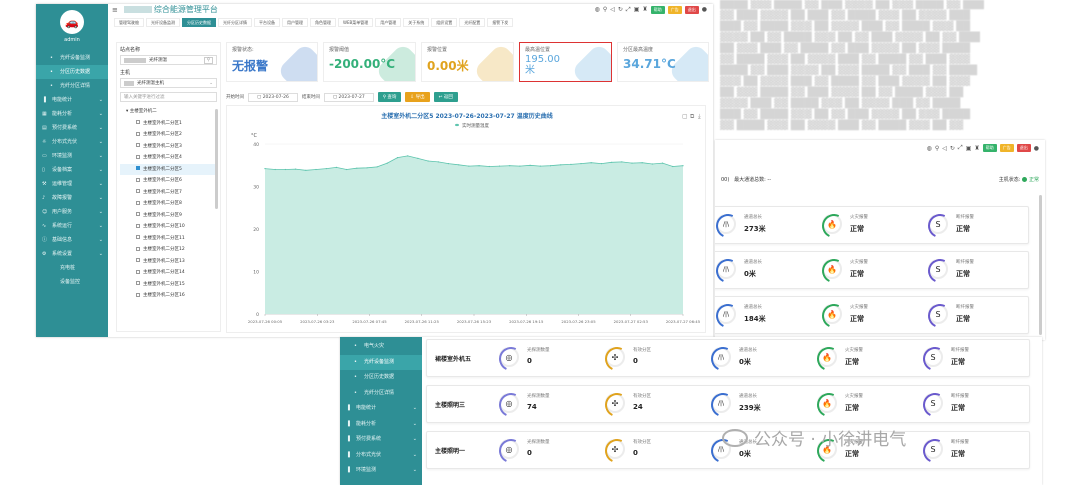 The height and width of the screenshot is (485, 1067). I want to click on sidebar-item: 设备监控, so click(72, 282).